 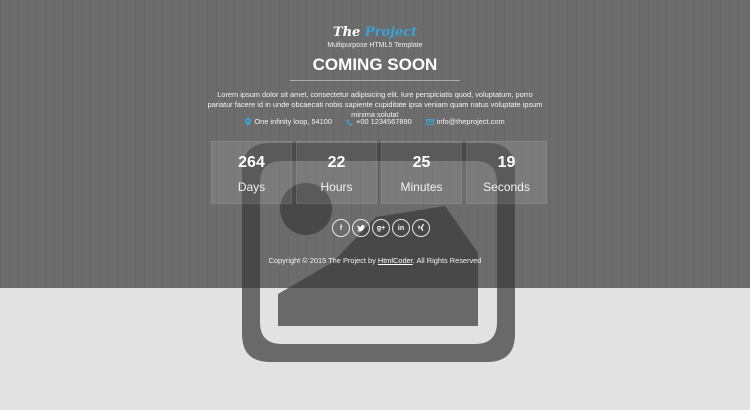 I want to click on social-links: f g+ in, so click(x=381, y=228).